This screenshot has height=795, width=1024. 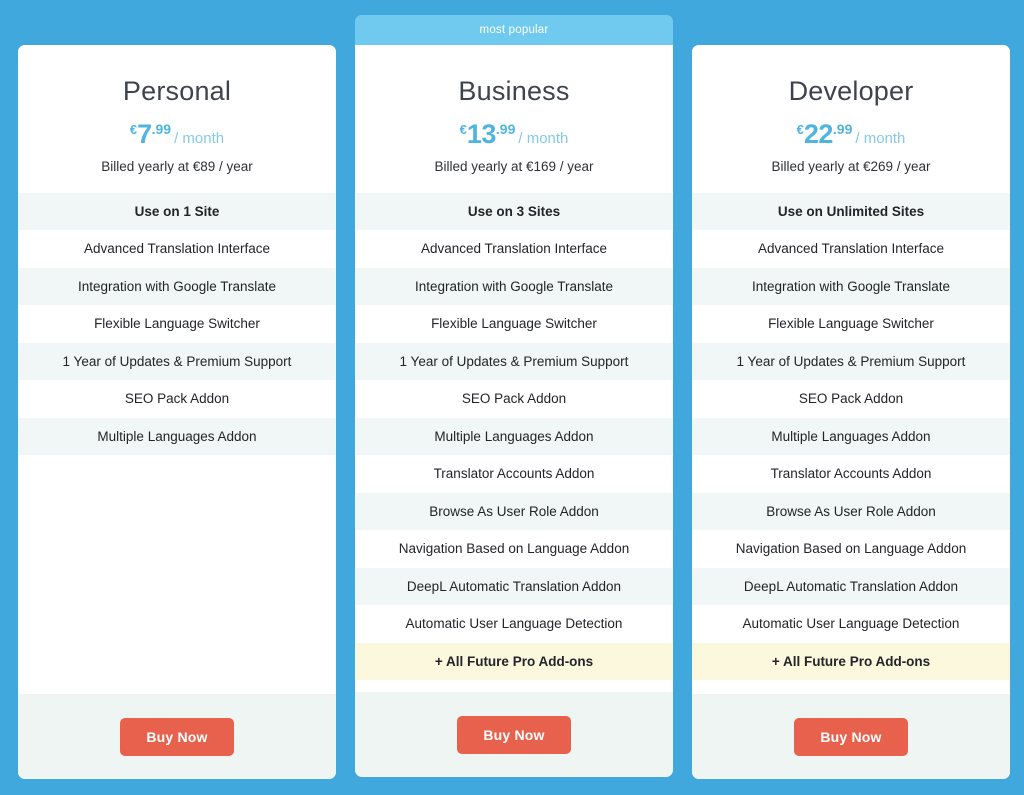 What do you see at coordinates (144, 133) in the screenshot?
I see `price-amount: 7` at bounding box center [144, 133].